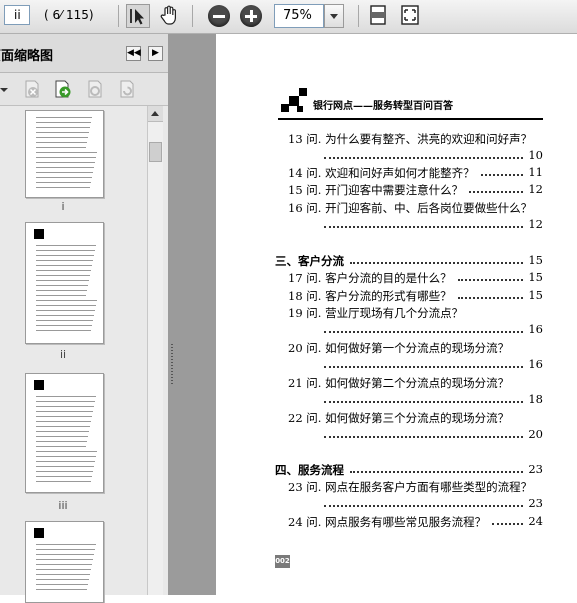 This screenshot has width=577, height=603. I want to click on scroll-thumb, so click(155, 152).